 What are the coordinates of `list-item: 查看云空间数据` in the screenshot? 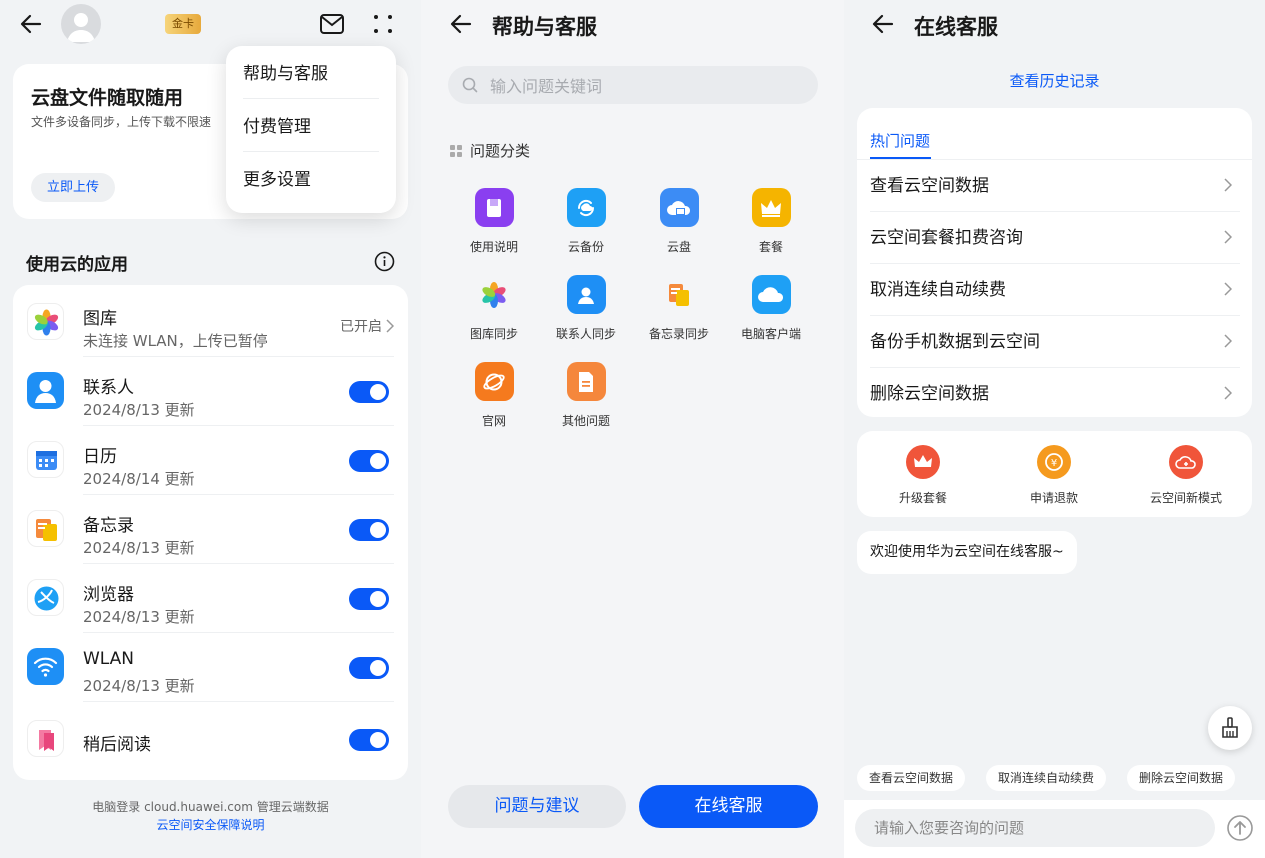 It's located at (1055, 186).